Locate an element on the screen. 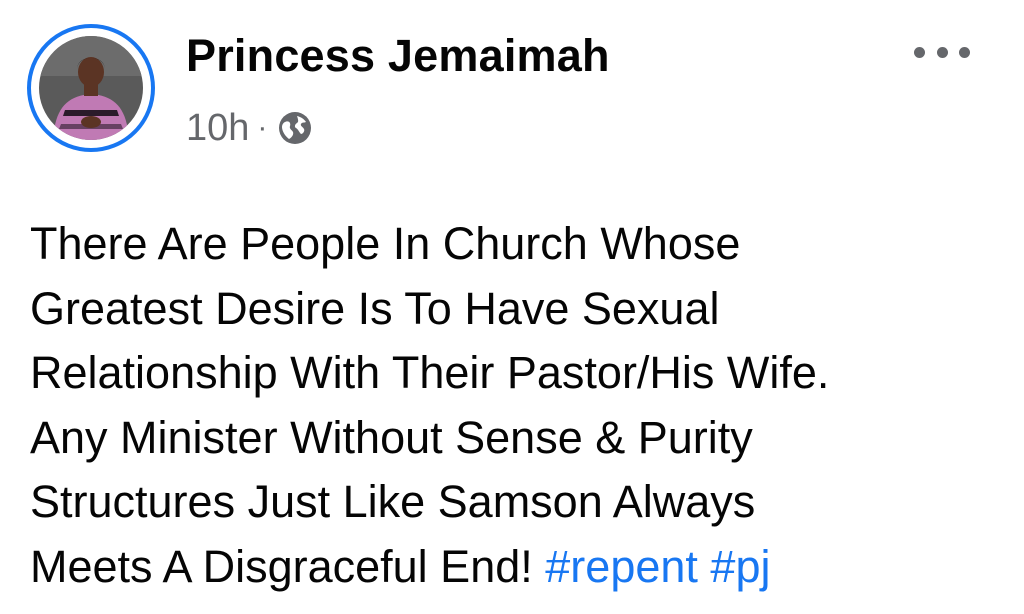  hashtag-repent: #repent is located at coordinates (621, 566).